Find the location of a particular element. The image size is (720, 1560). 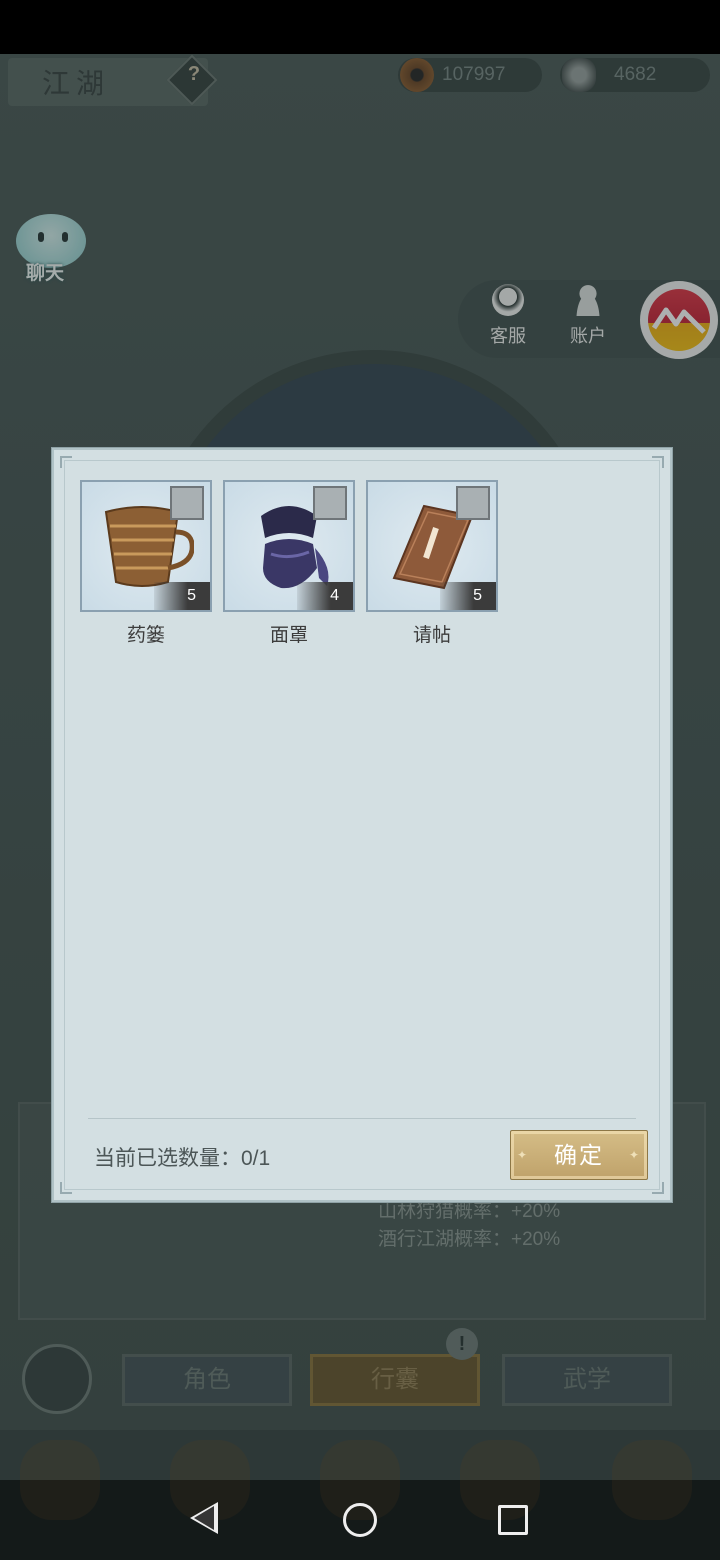

selected-count-text: 当前已选数量：0/1 is located at coordinates (182, 1158).